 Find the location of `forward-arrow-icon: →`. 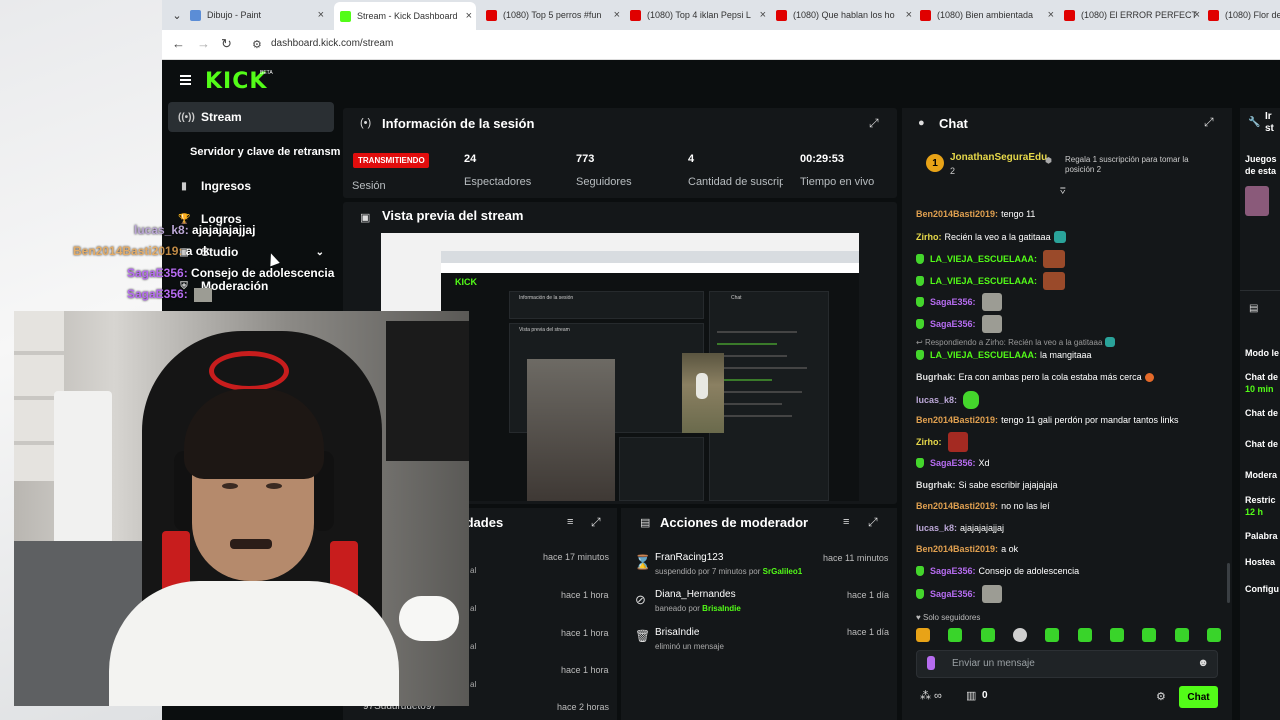

forward-arrow-icon: → is located at coordinates (203, 43).